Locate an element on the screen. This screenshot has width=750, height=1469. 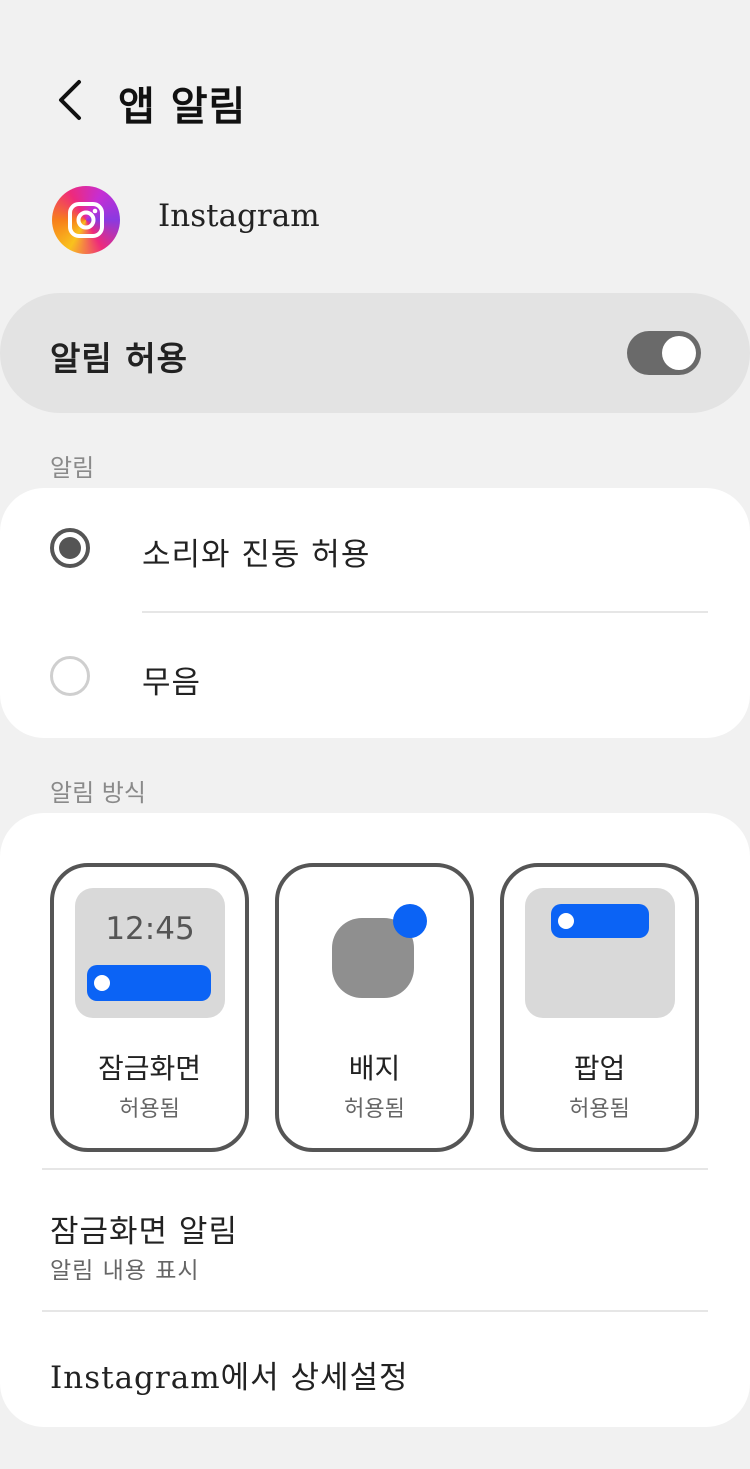
radio-sound-vibration is located at coordinates (70, 548).